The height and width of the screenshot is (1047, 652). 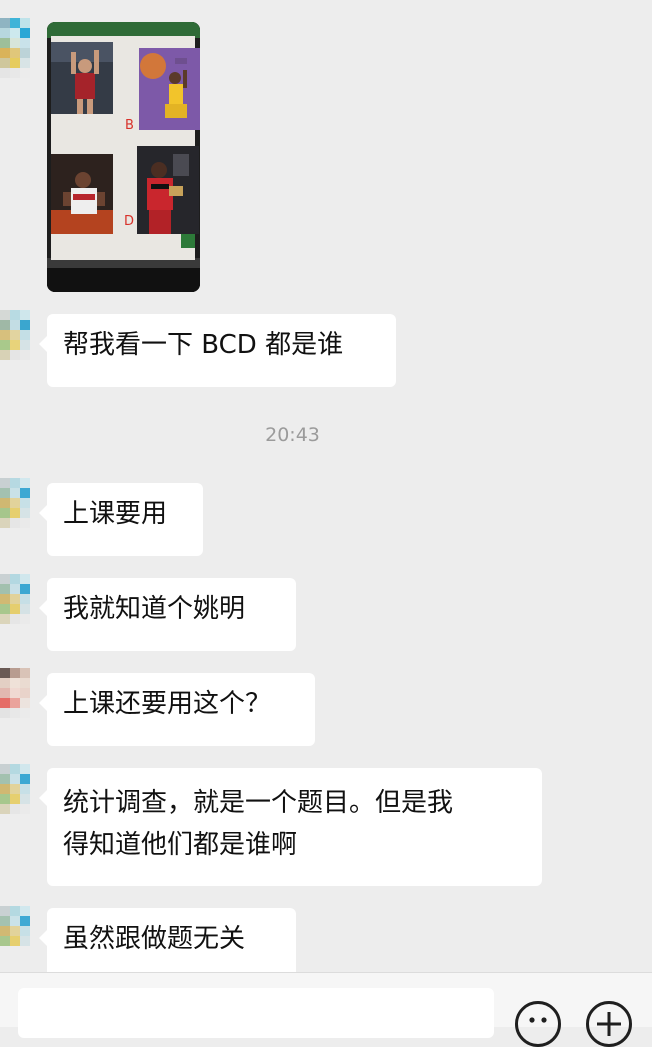 What do you see at coordinates (121, 519) in the screenshot?
I see `message-bubble: 上课要用` at bounding box center [121, 519].